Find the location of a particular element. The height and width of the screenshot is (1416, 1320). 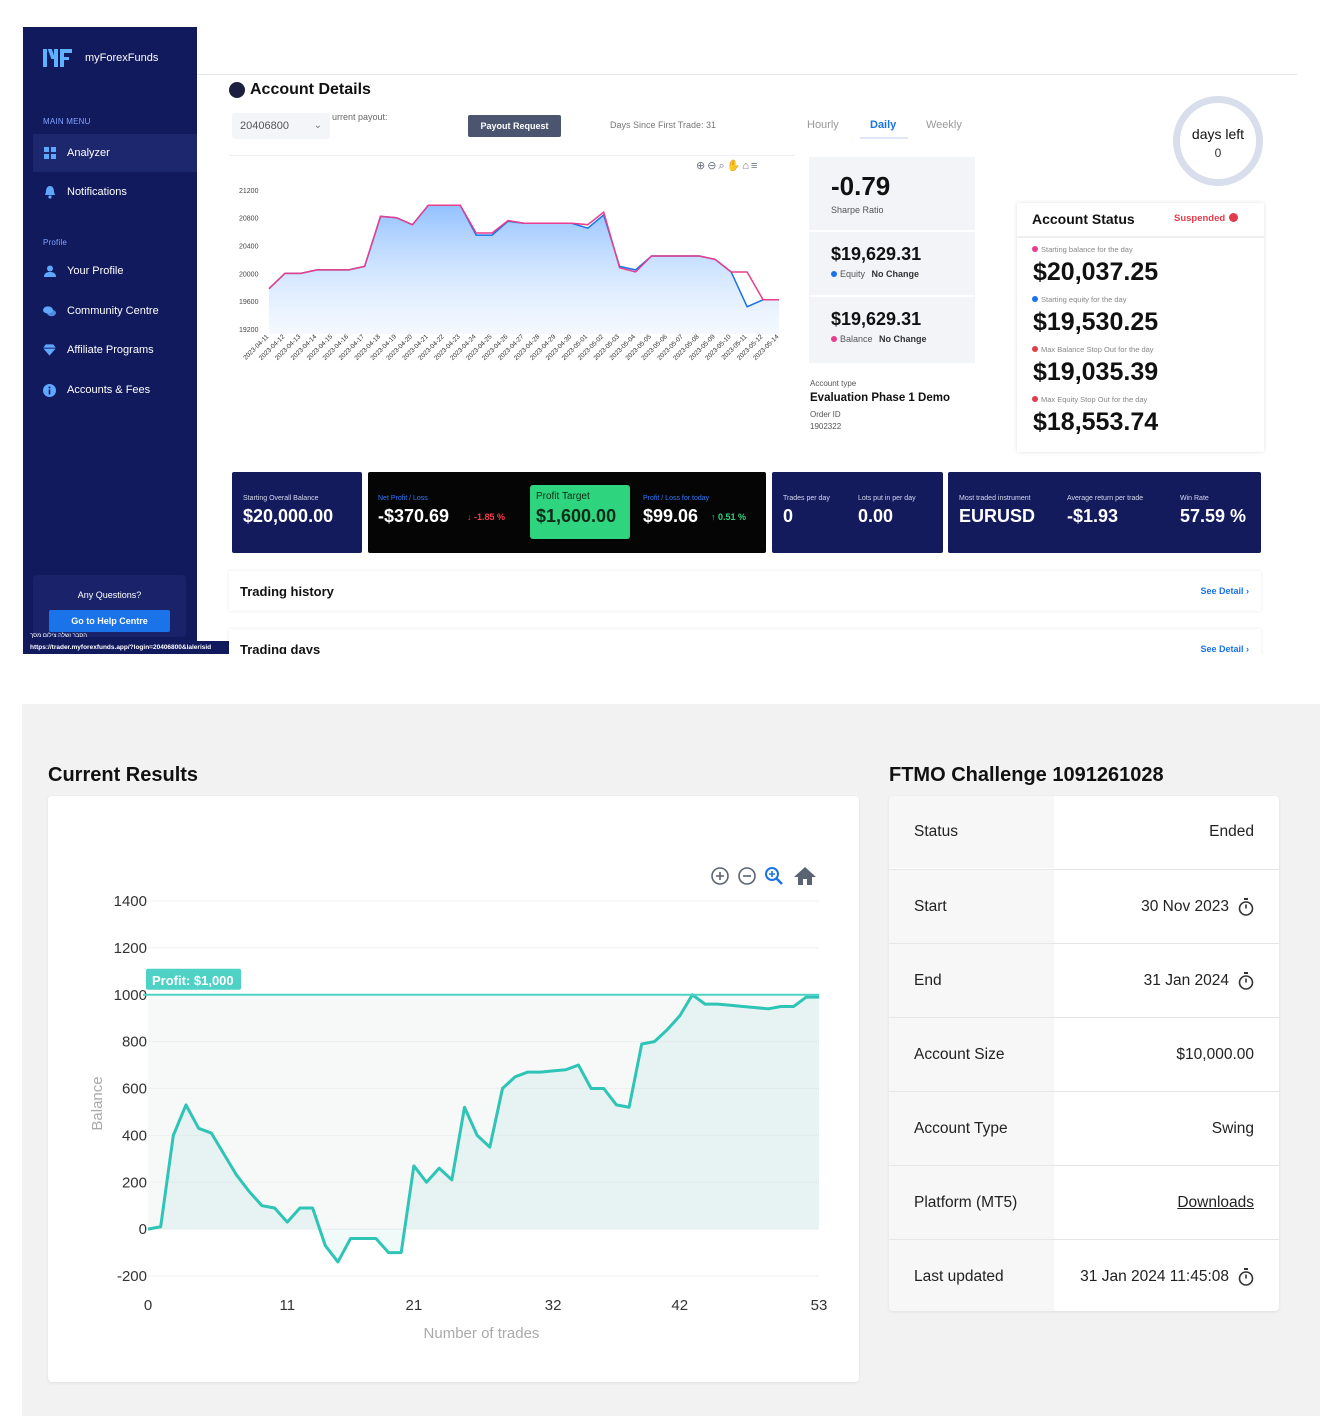

section-title: Trading history is located at coordinates (287, 591).